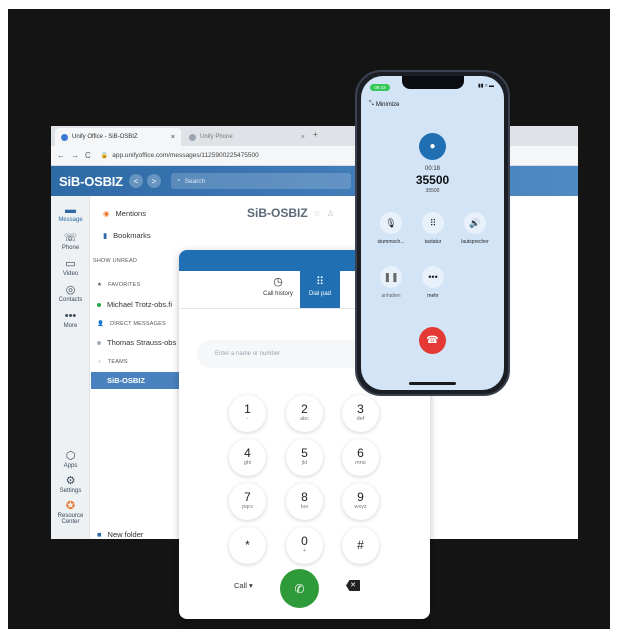 This screenshot has width=618, height=637. What do you see at coordinates (247, 137) in the screenshot?
I see `browser-tab-unify-phone: Unify Phone ×` at bounding box center [247, 137].